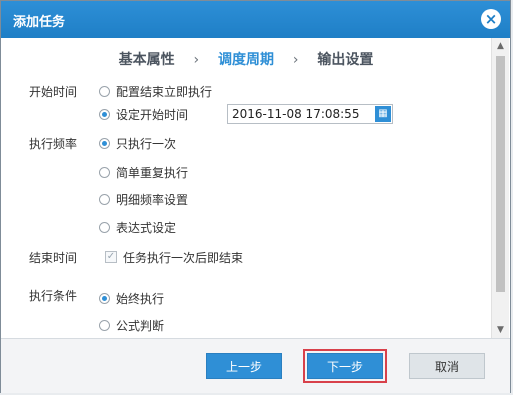 The width and height of the screenshot is (513, 395). I want to click on formula-radio: 公式判断, so click(131, 325).